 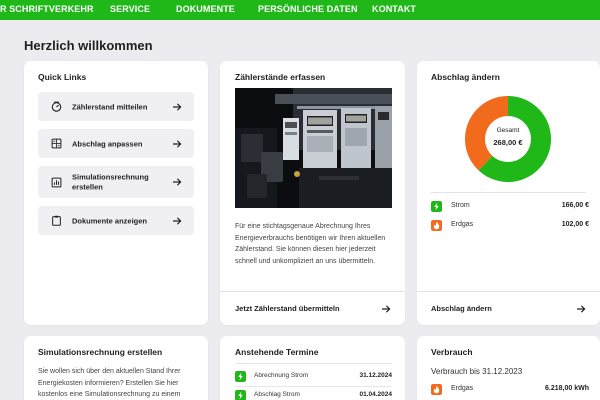 What do you see at coordinates (110, 182) in the screenshot?
I see `quick-link-label: Simulationsrechnung erstellen` at bounding box center [110, 182].